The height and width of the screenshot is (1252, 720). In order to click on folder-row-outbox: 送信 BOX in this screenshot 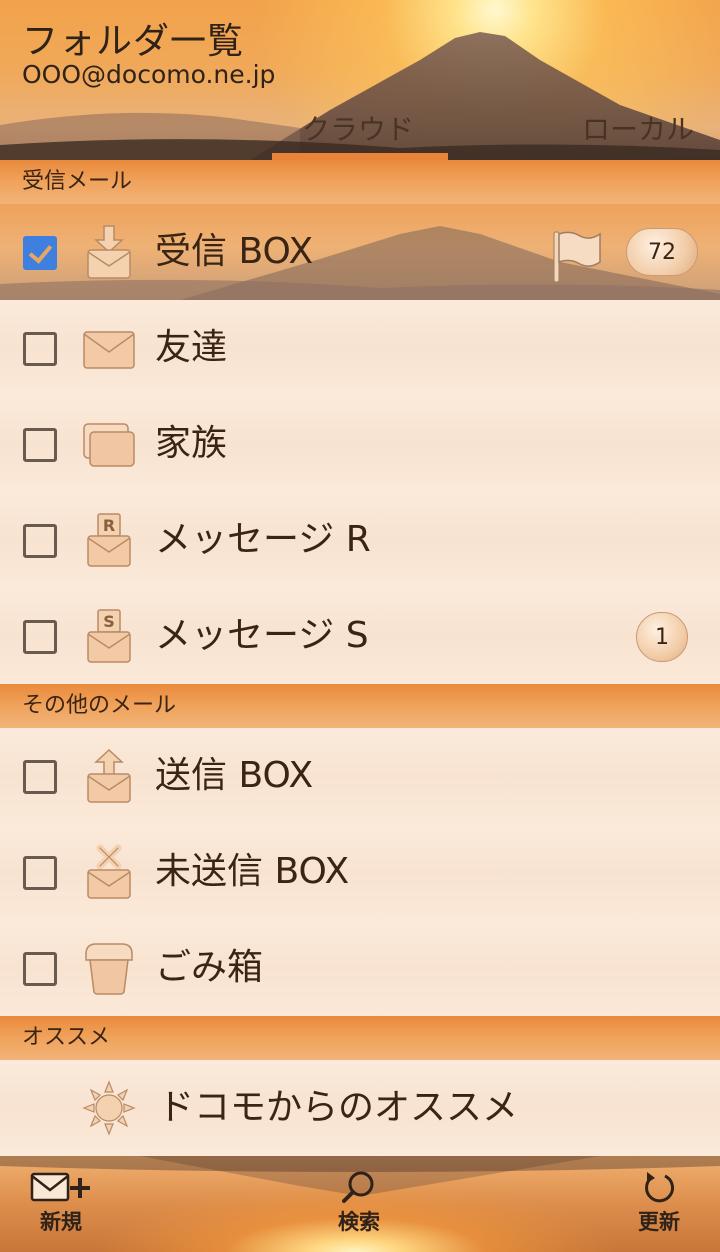, I will do `click(360, 776)`.